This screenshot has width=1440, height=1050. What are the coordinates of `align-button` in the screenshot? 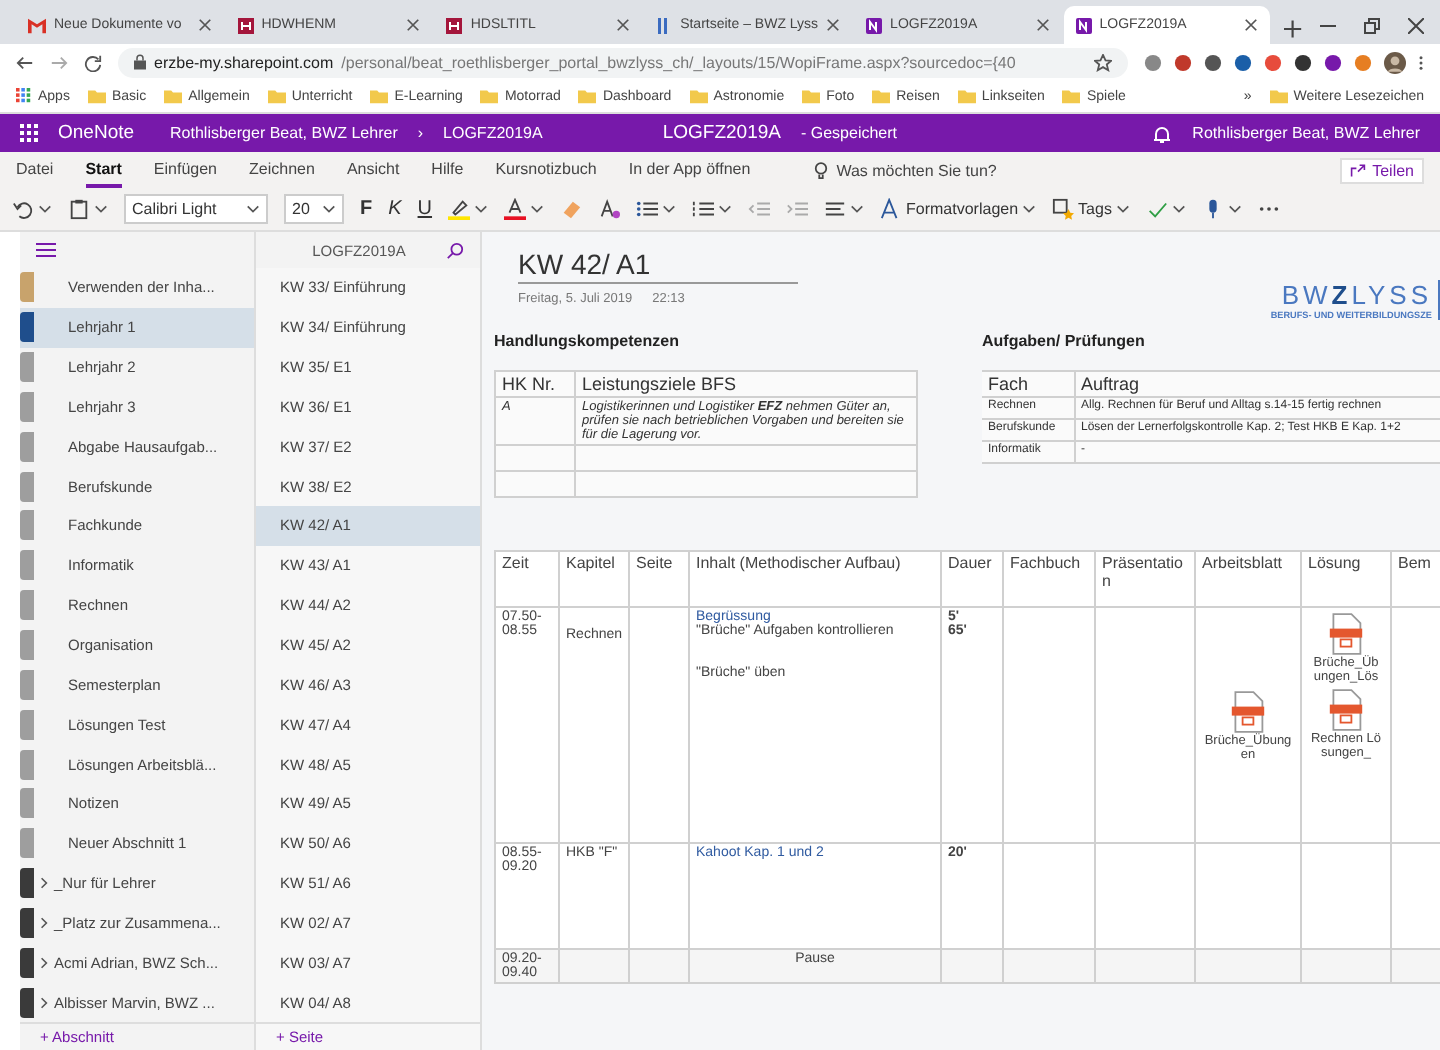 It's located at (844, 209).